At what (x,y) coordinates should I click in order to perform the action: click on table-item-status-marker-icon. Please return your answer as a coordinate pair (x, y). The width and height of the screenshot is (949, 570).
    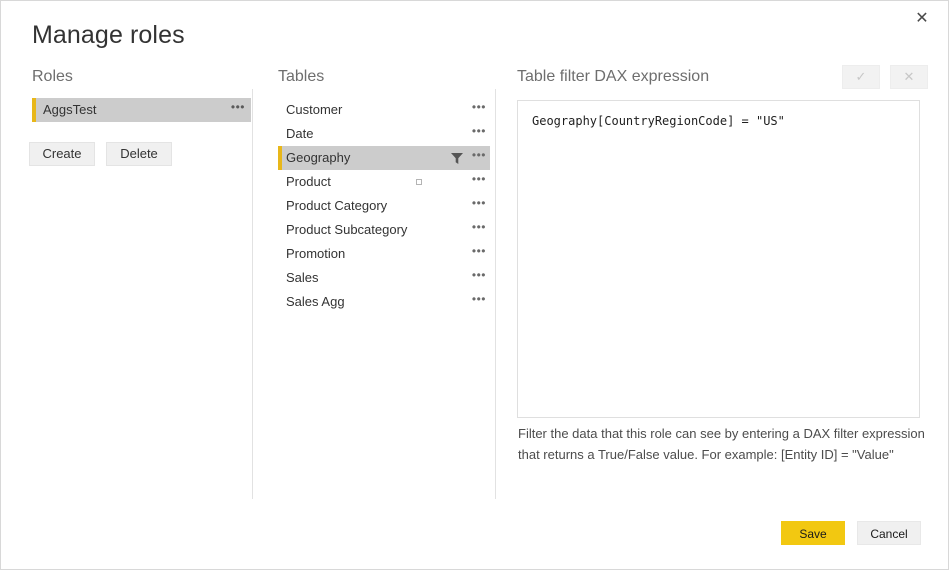
    Looking at the image, I should click on (419, 182).